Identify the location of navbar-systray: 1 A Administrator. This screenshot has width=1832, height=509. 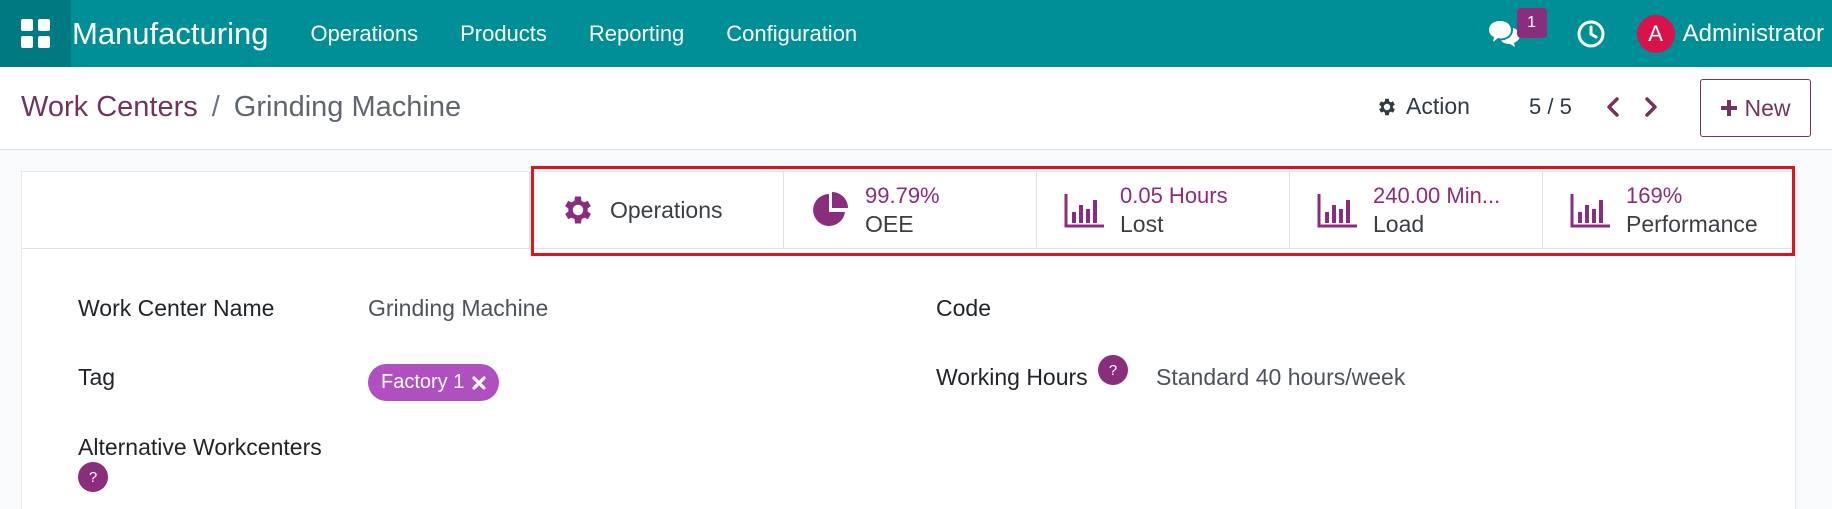
(1658, 33).